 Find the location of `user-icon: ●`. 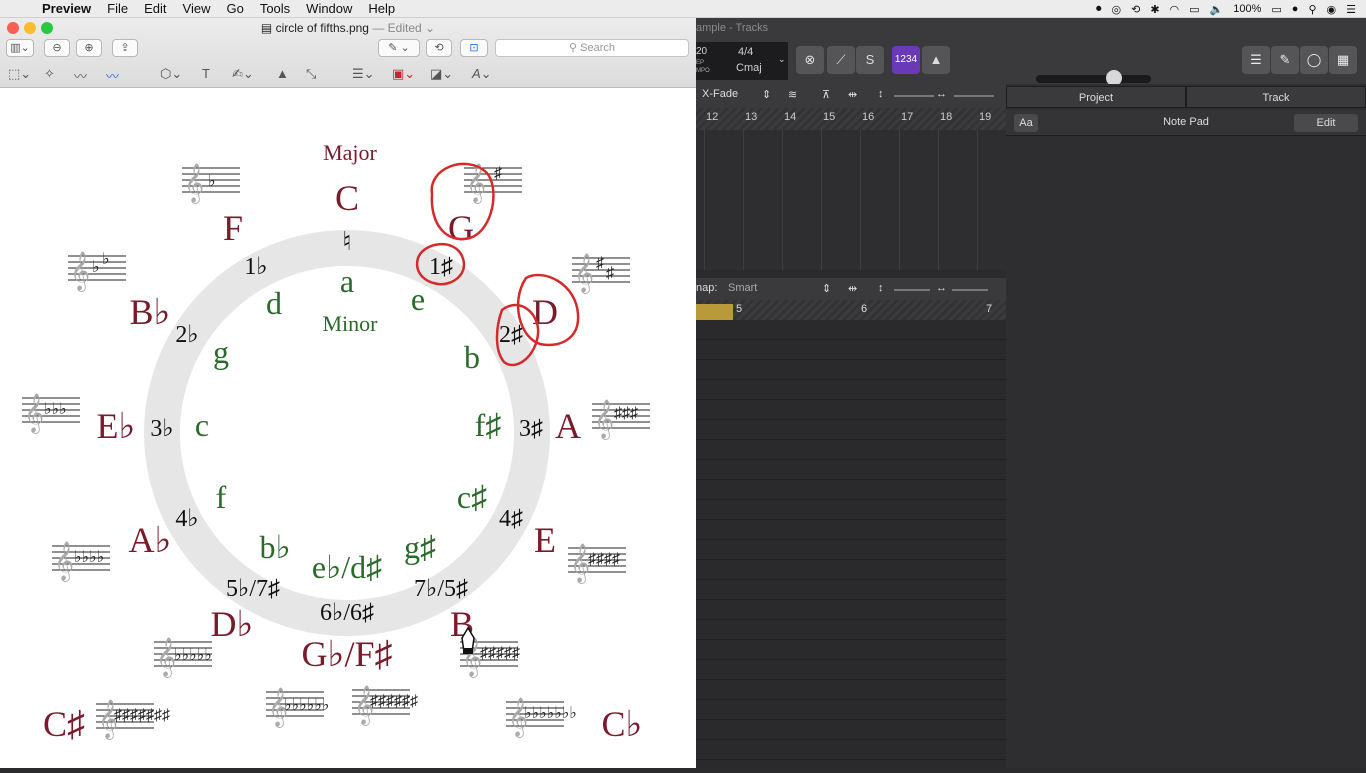

user-icon: ● is located at coordinates (1295, 9).